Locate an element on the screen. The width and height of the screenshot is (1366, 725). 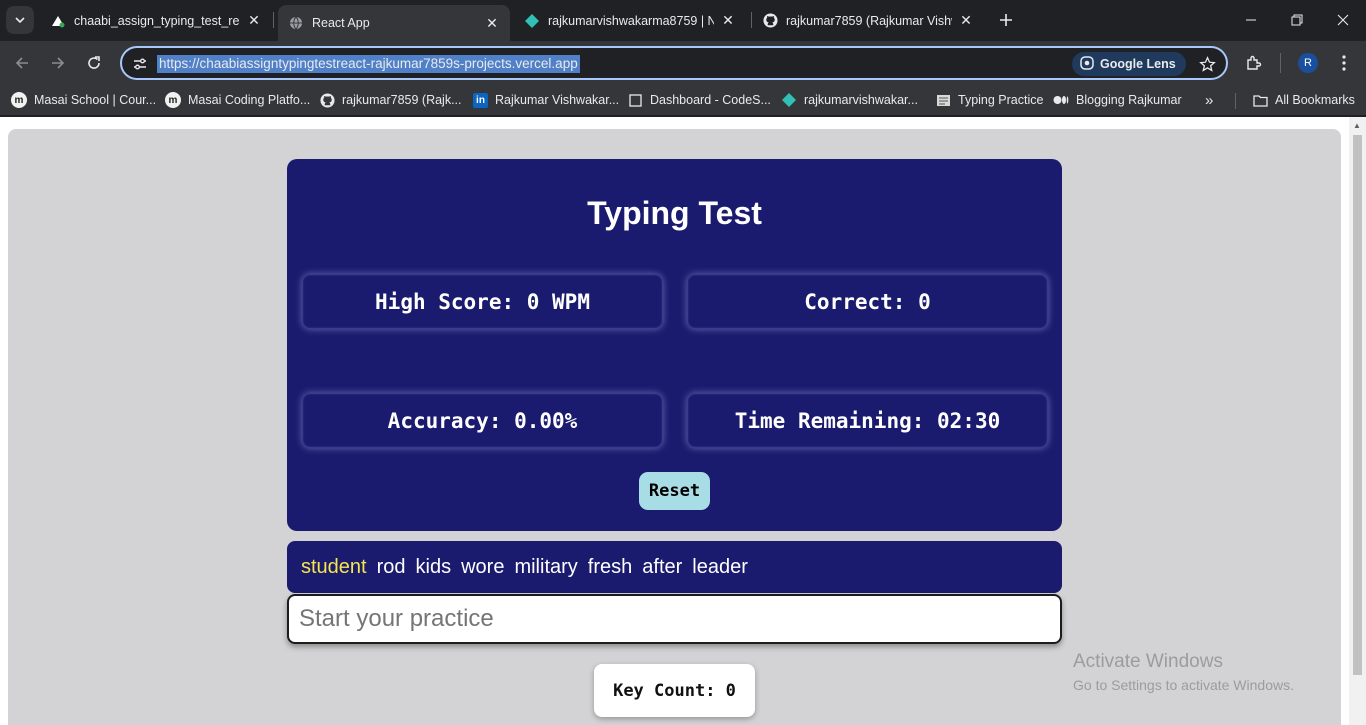
bookmark-label: Typing Practice is located at coordinates (1001, 100).